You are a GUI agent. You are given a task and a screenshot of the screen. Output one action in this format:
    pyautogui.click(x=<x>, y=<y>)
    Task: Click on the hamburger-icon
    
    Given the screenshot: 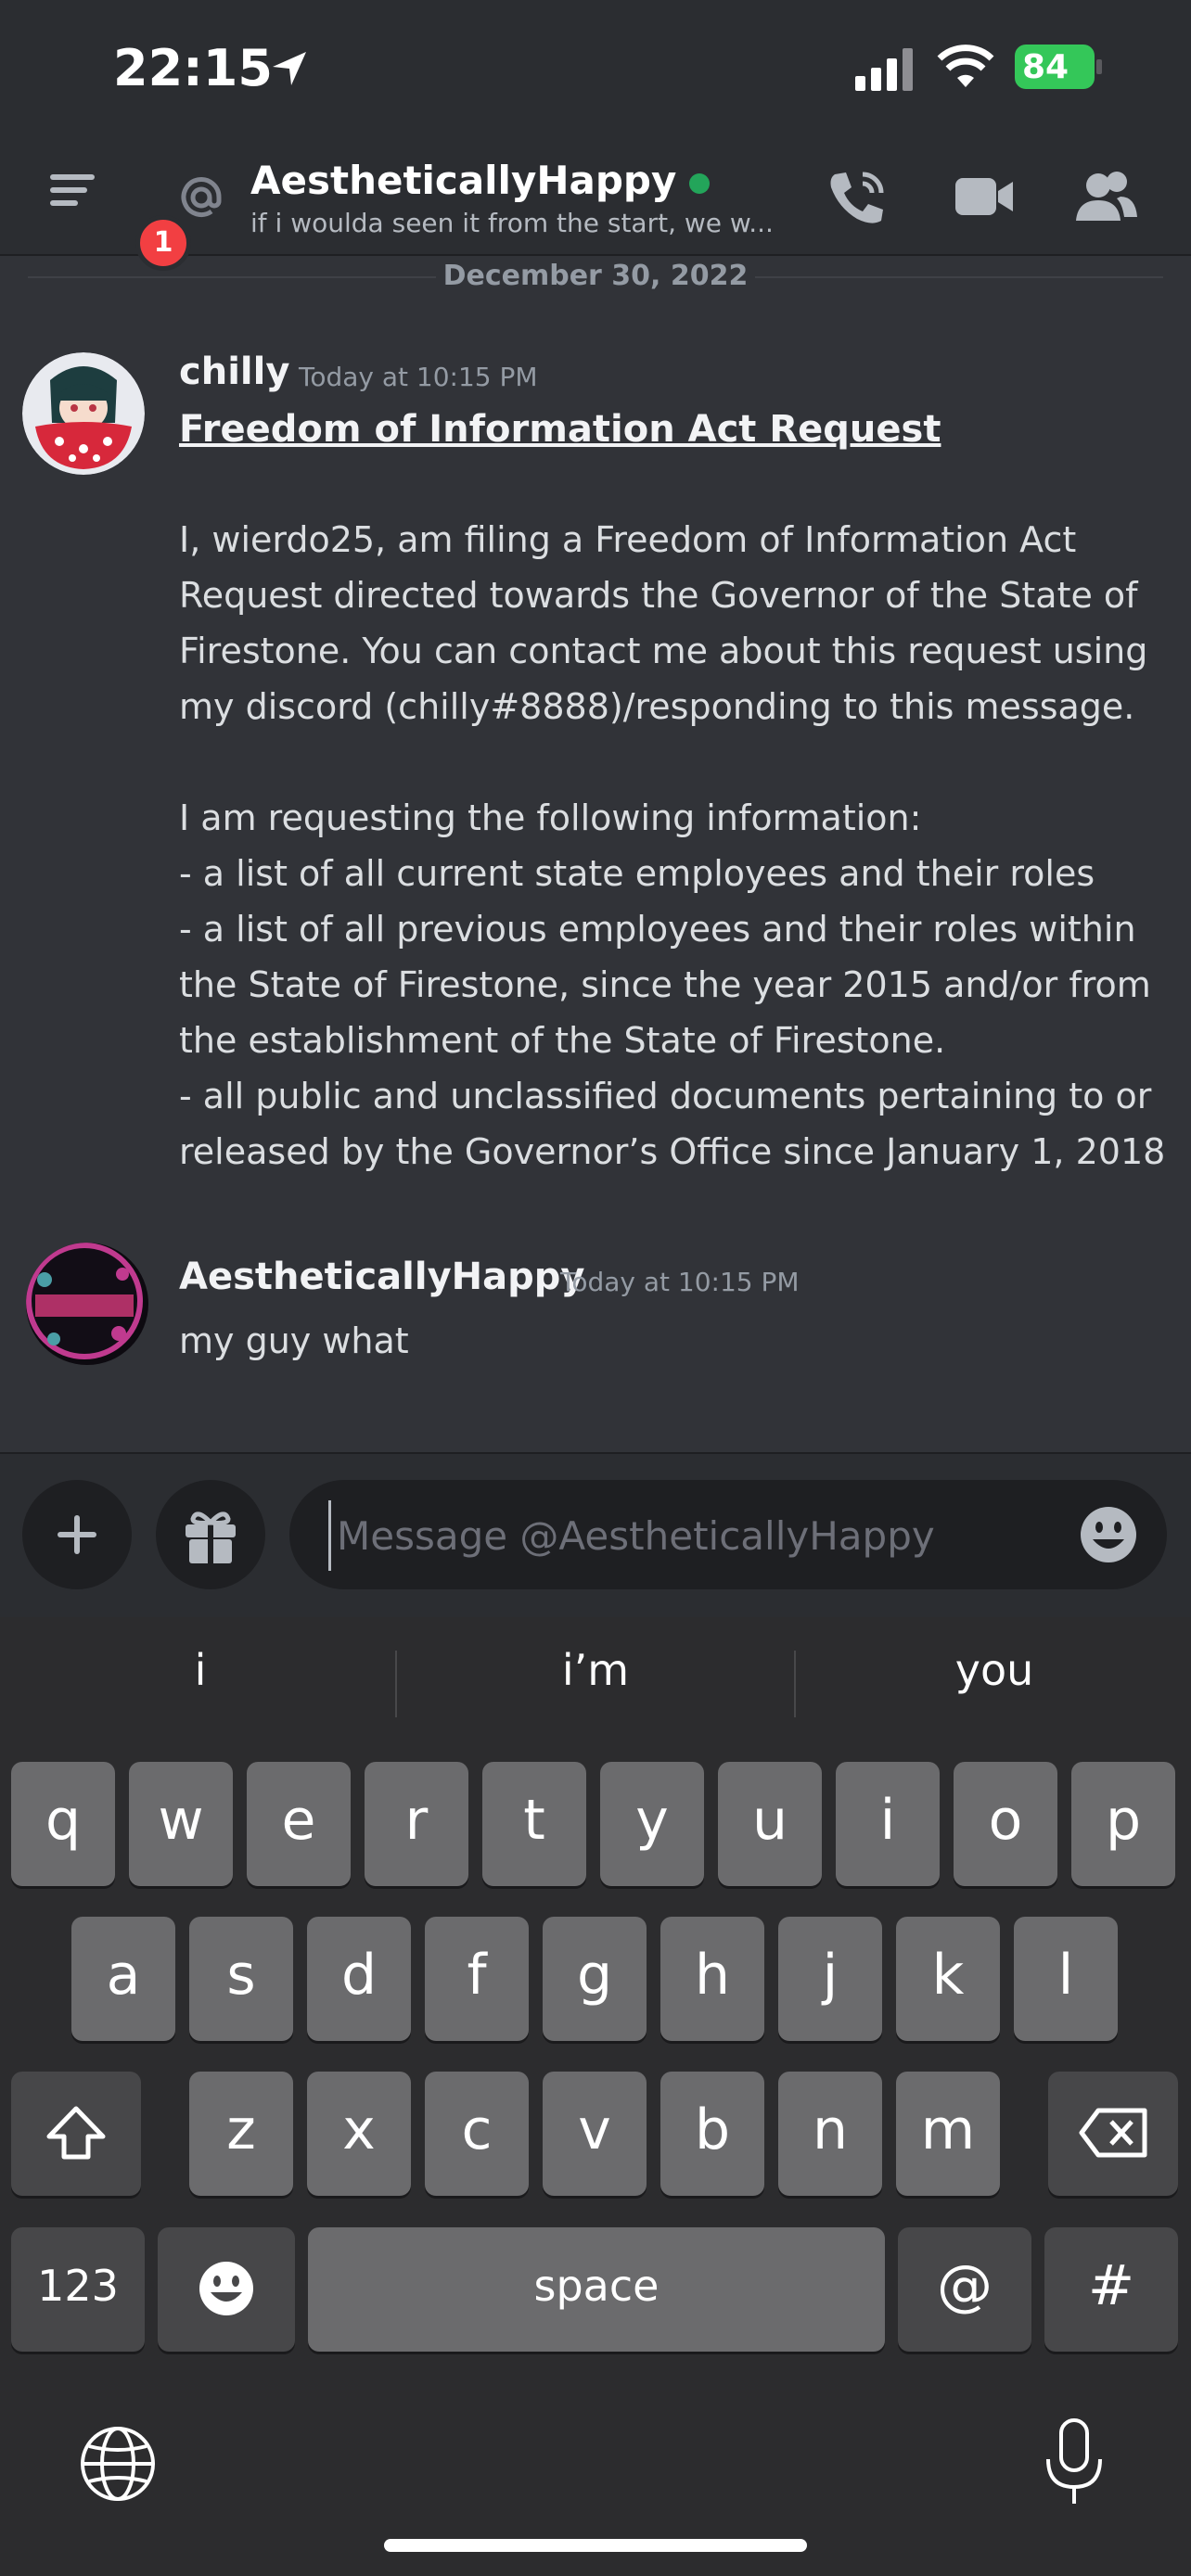 What is the action you would take?
    pyautogui.click(x=72, y=190)
    